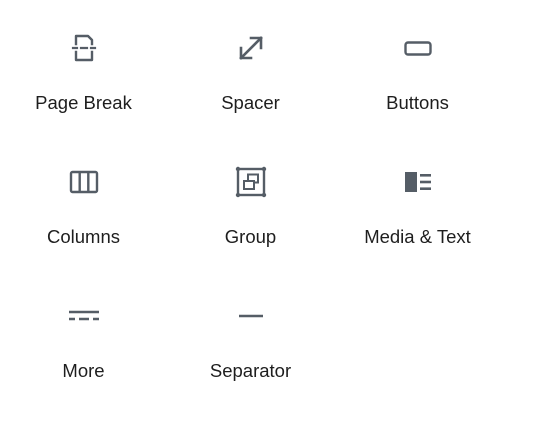 The height and width of the screenshot is (432, 534). I want to click on media-text-icon, so click(418, 182).